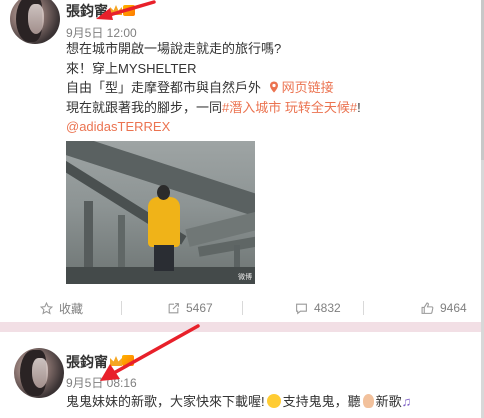  I want to click on share-count: 5467, so click(199, 308).